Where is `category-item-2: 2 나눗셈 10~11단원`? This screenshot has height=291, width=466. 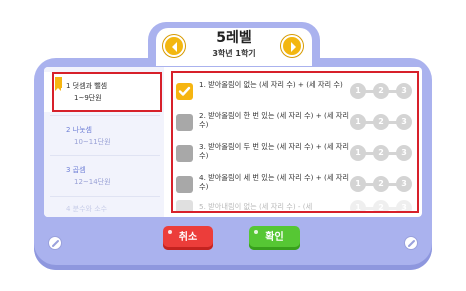
category-item-2: 2 나눗셈 10~11단원 is located at coordinates (88, 136).